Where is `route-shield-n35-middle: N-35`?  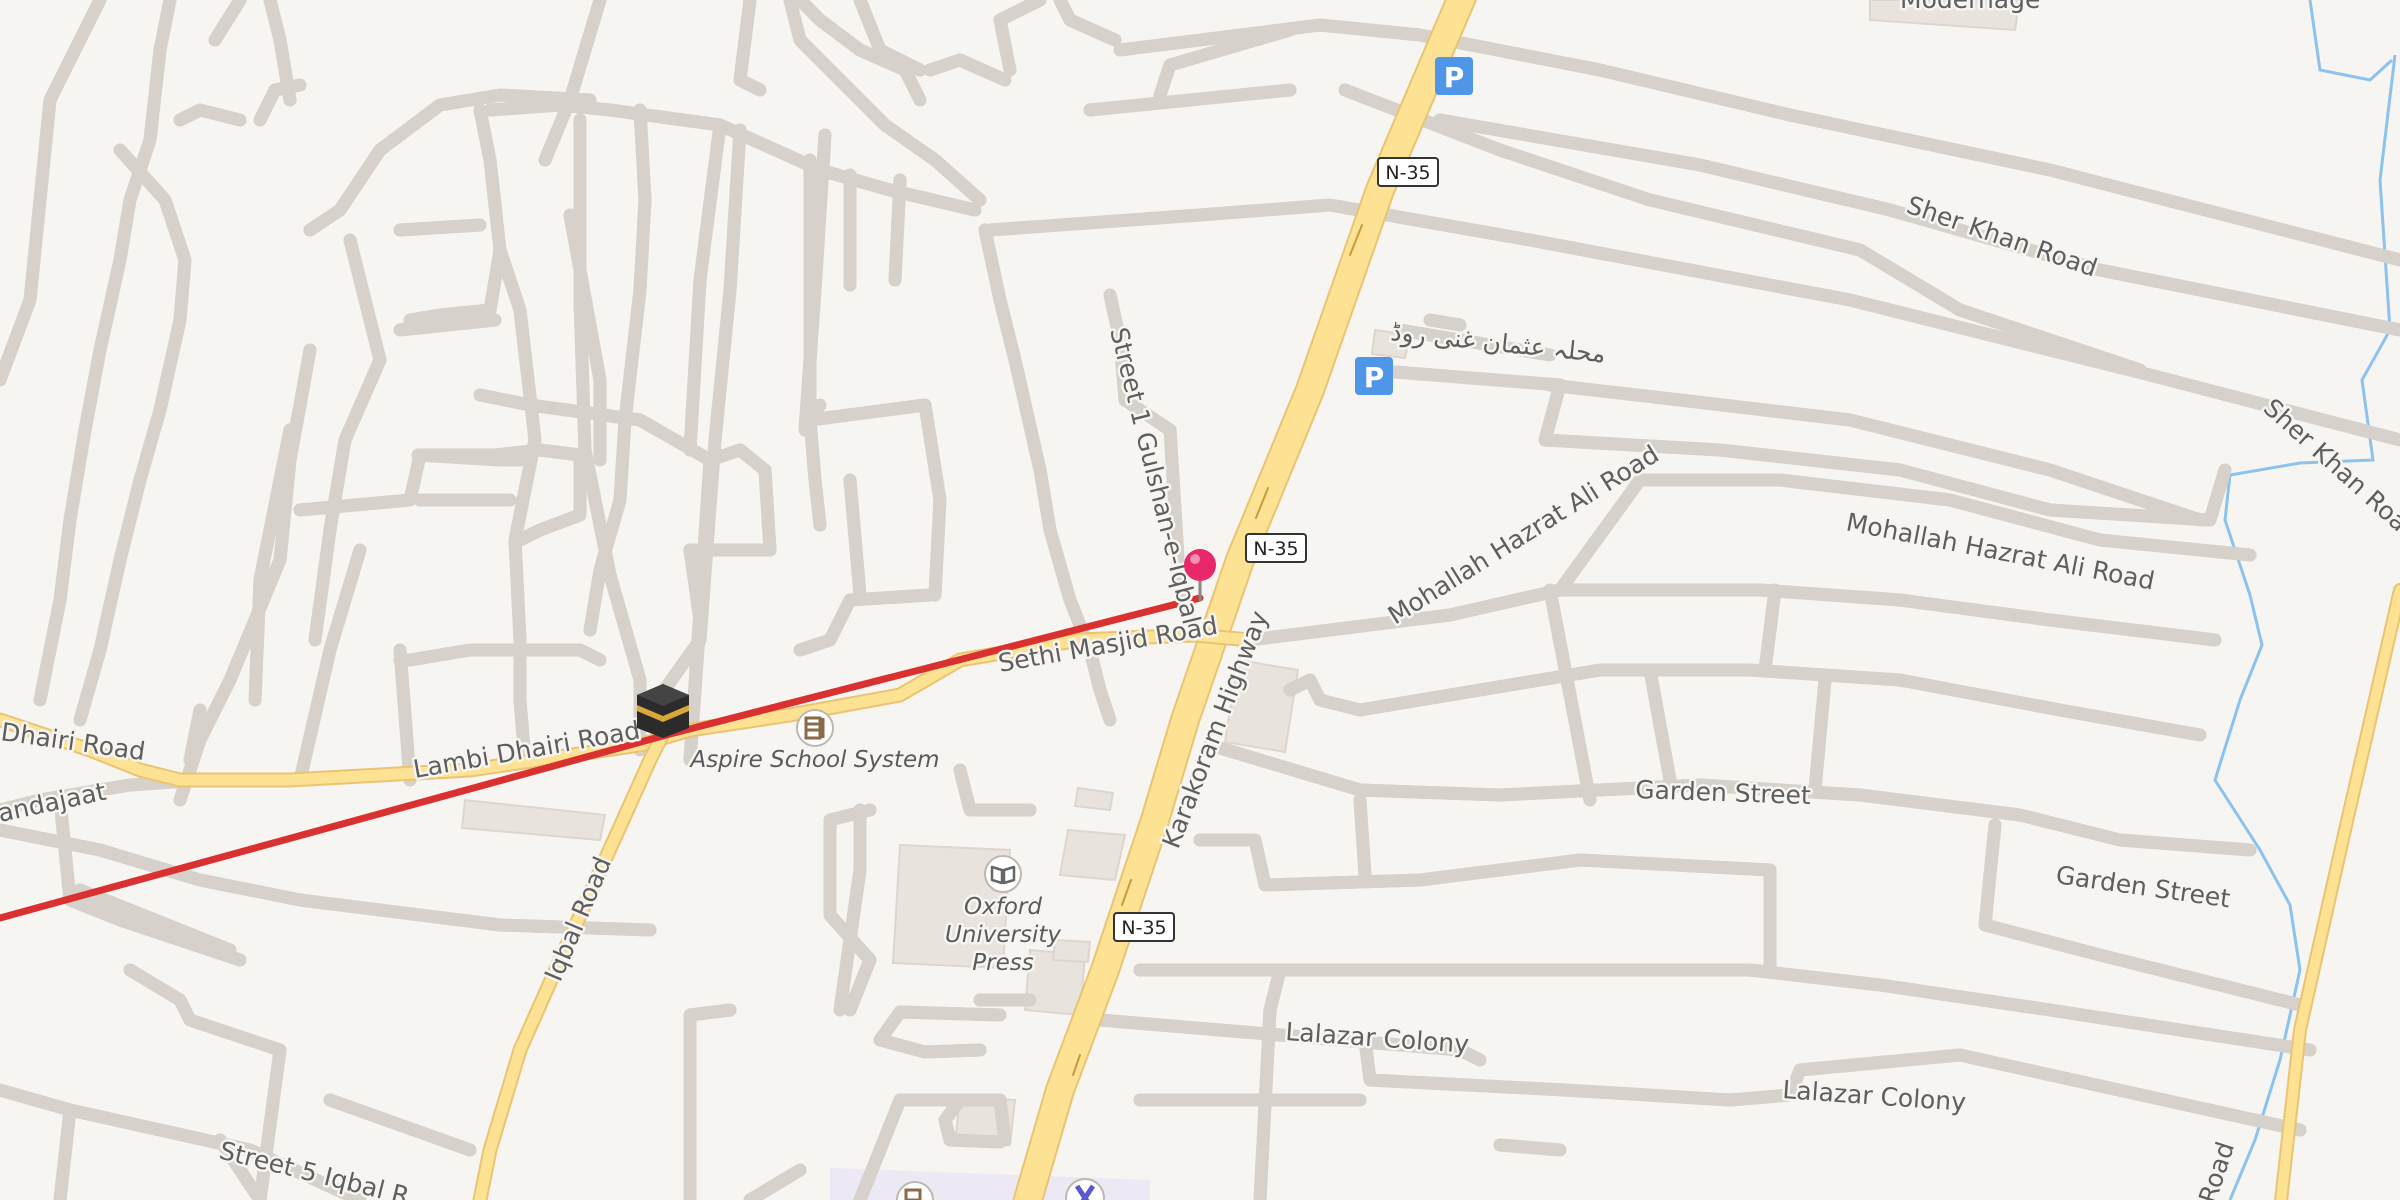 route-shield-n35-middle: N-35 is located at coordinates (1276, 548).